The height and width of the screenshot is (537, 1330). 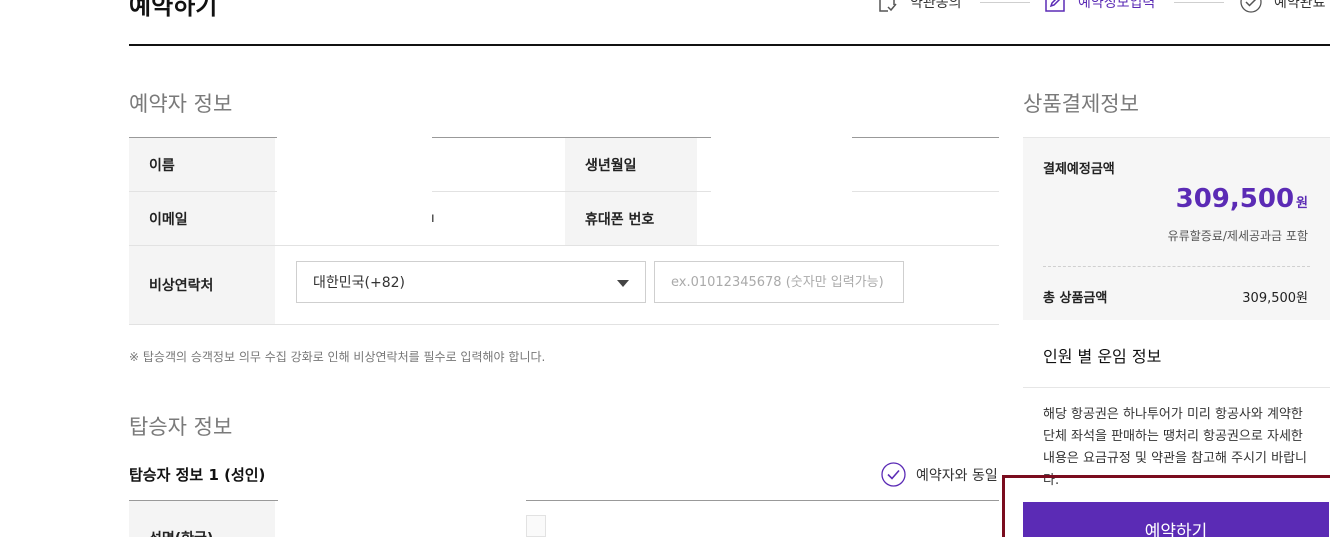 I want to click on step-info-label: 예약정보입력, so click(x=1117, y=5).